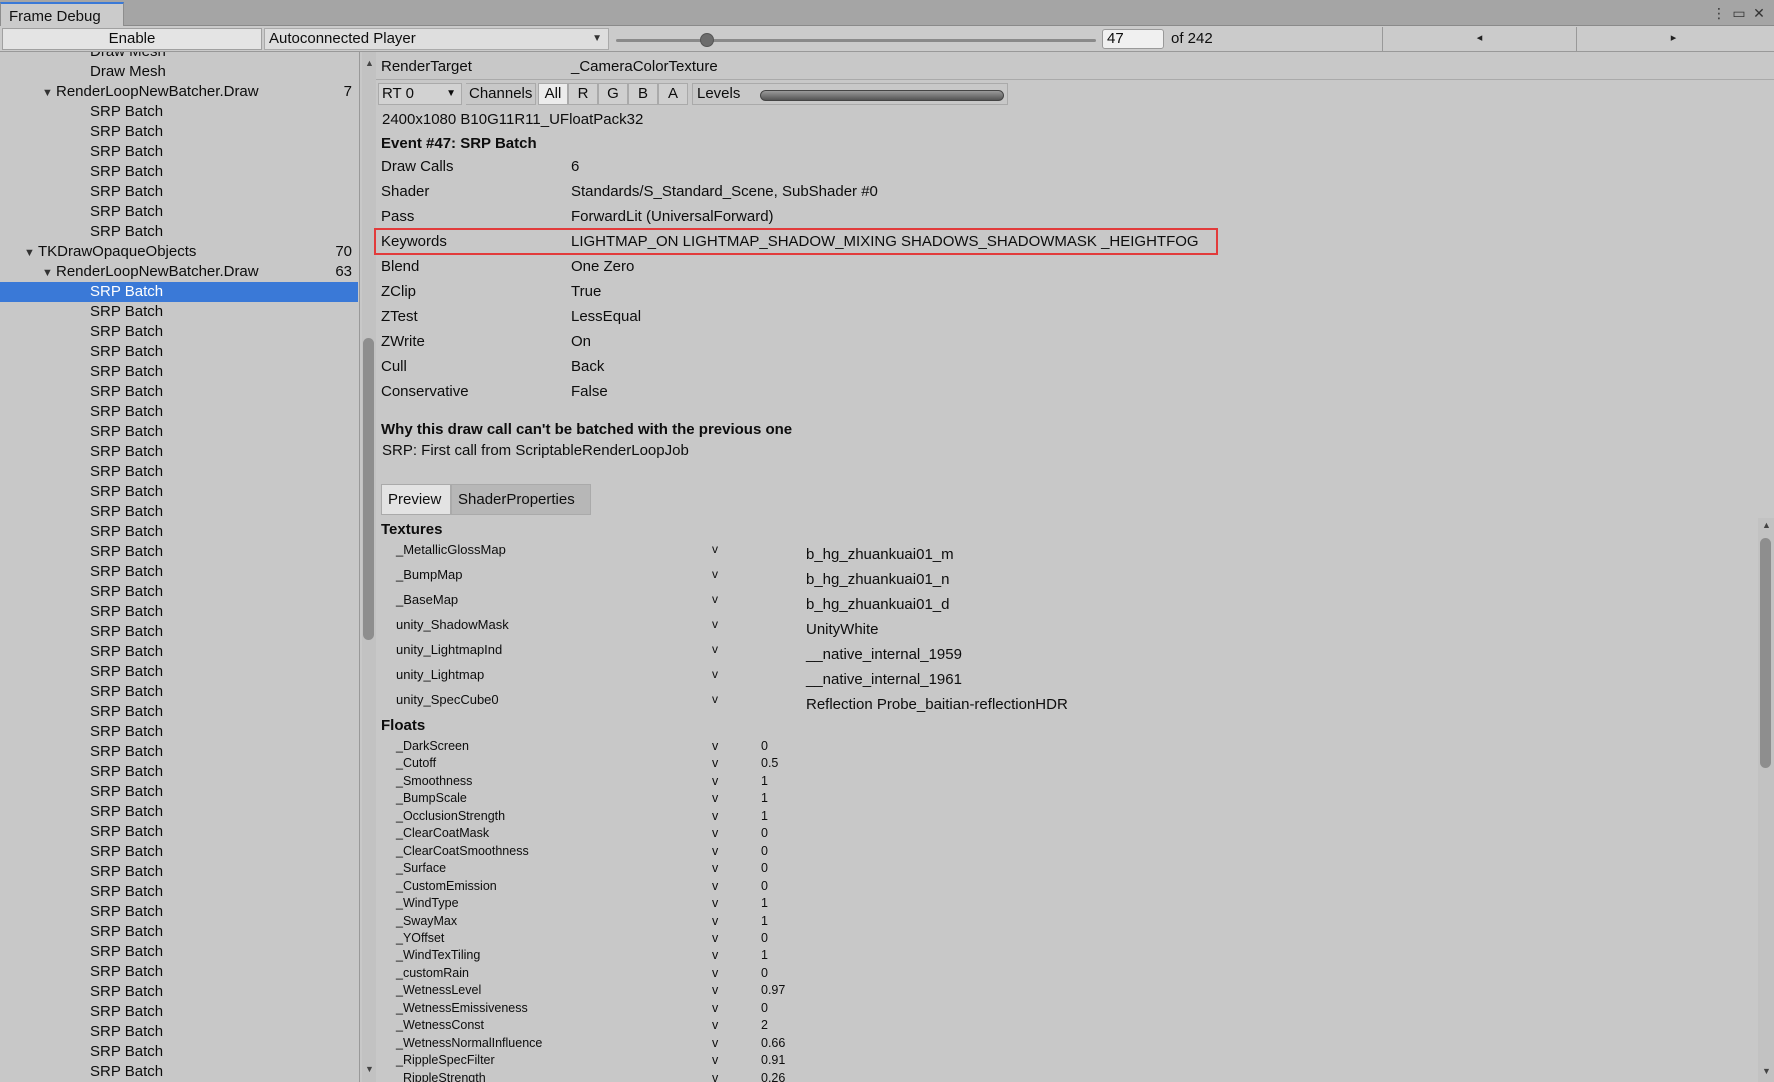 The width and height of the screenshot is (1774, 1082). Describe the element at coordinates (971, 578) in the screenshot. I see `texture-row: _BumpMap v b_hg_zhuankuai01_n` at that location.